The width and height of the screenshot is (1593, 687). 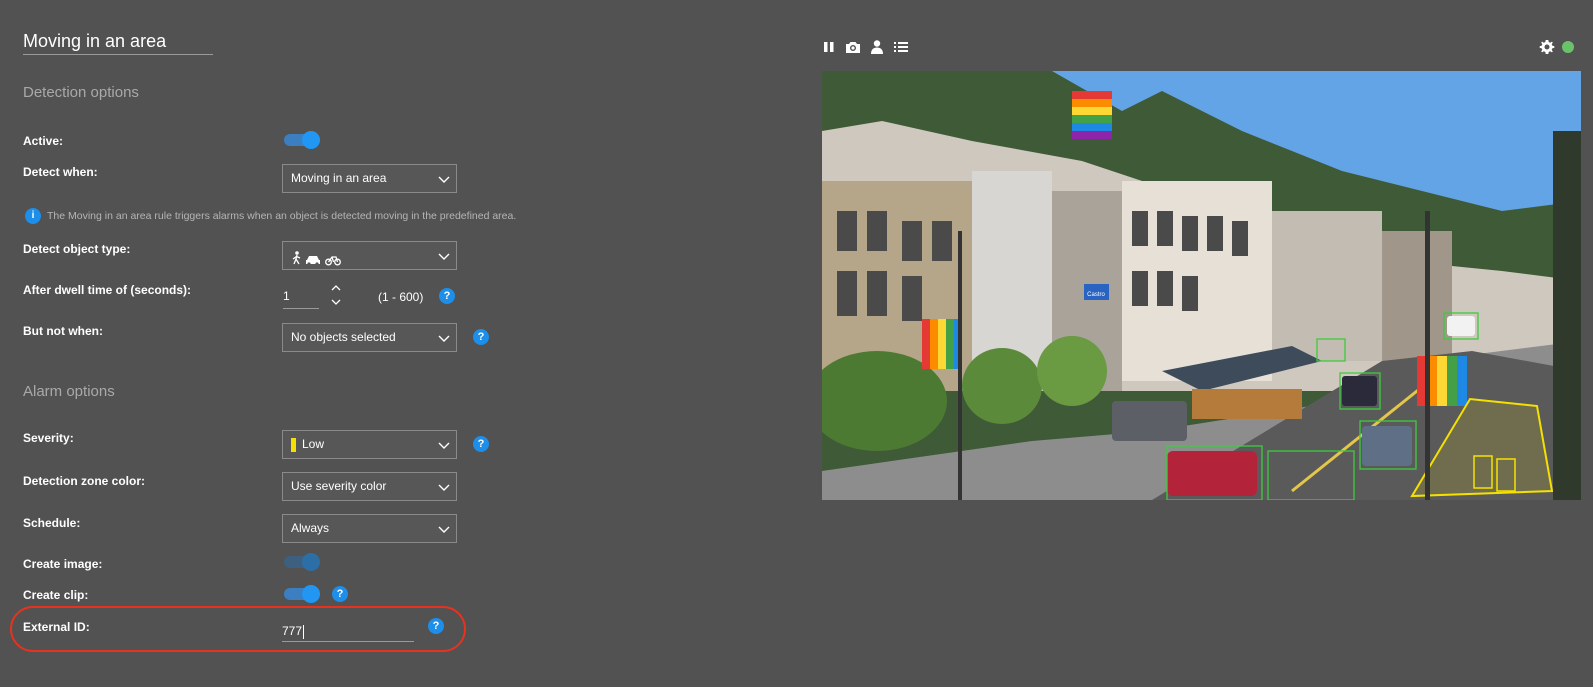 What do you see at coordinates (43, 141) in the screenshot?
I see `active-label: Active:` at bounding box center [43, 141].